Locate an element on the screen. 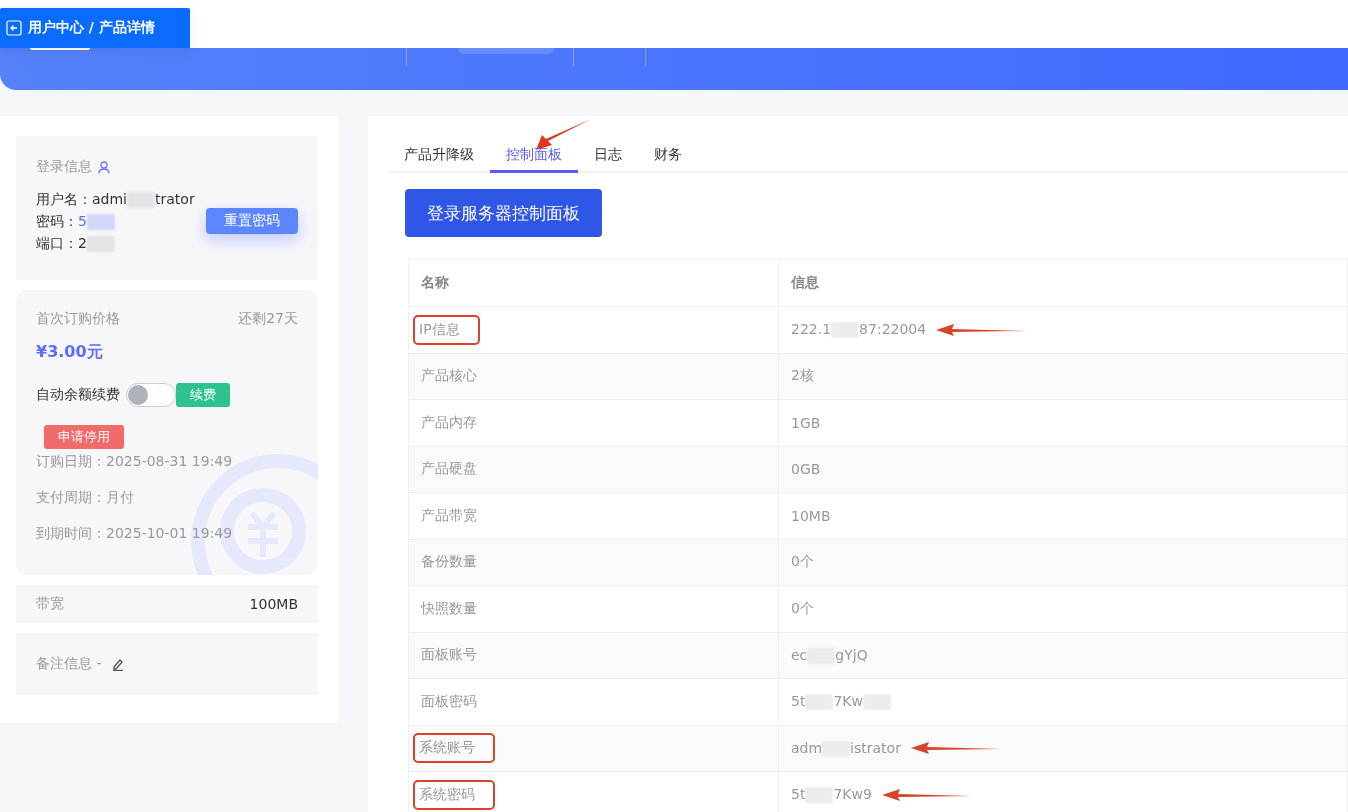  tab: 控制面板 is located at coordinates (534, 156).